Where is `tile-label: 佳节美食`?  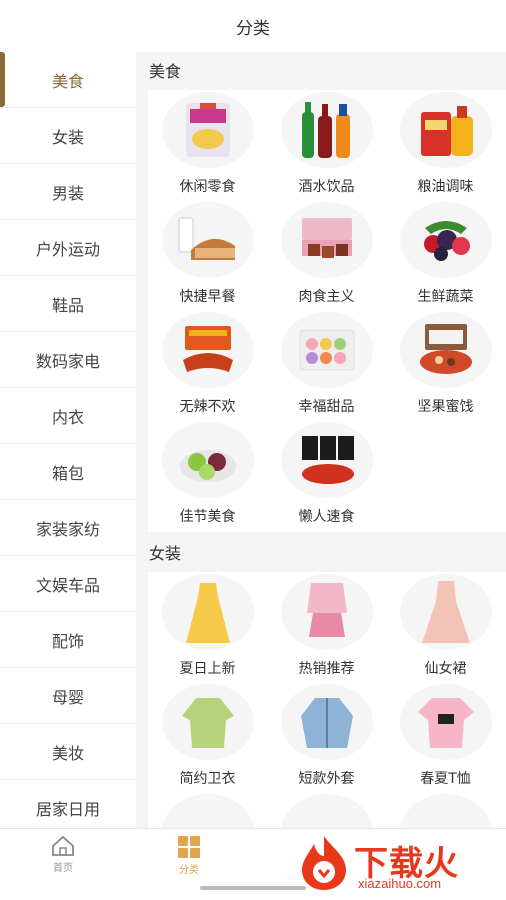
tile-label: 佳节美食 is located at coordinates (207, 517).